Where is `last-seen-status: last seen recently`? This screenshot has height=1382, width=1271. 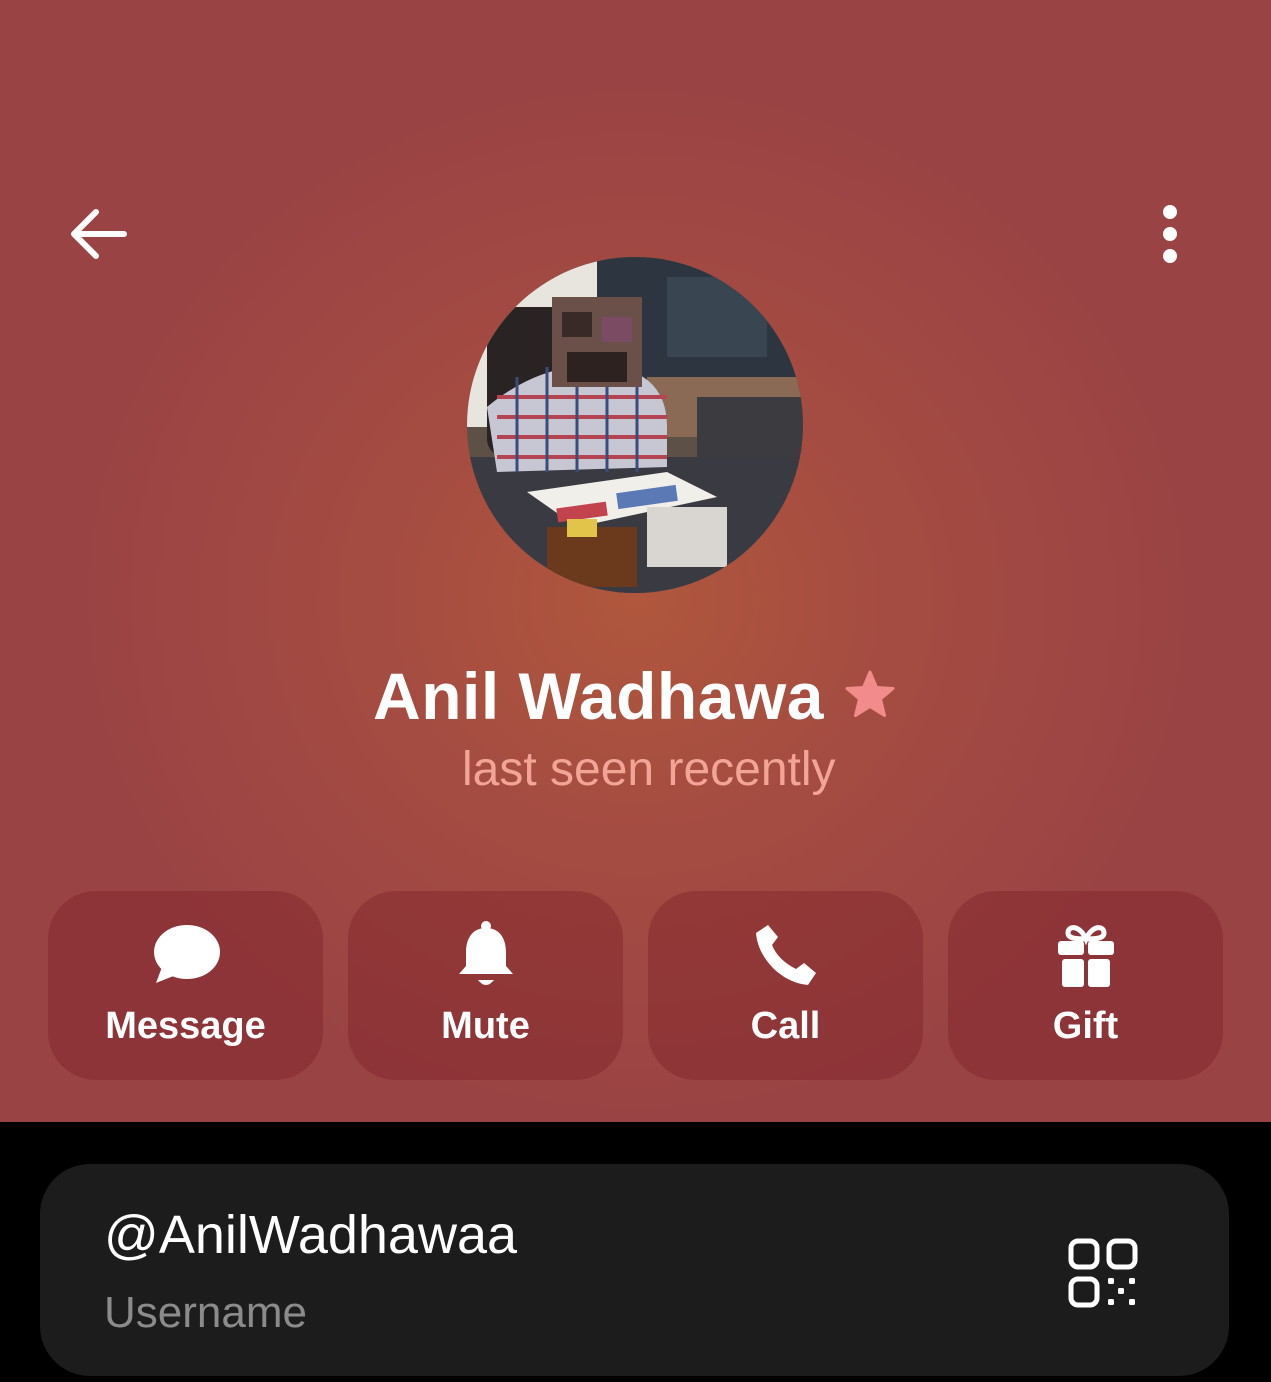 last-seen-status: last seen recently is located at coordinates (649, 769).